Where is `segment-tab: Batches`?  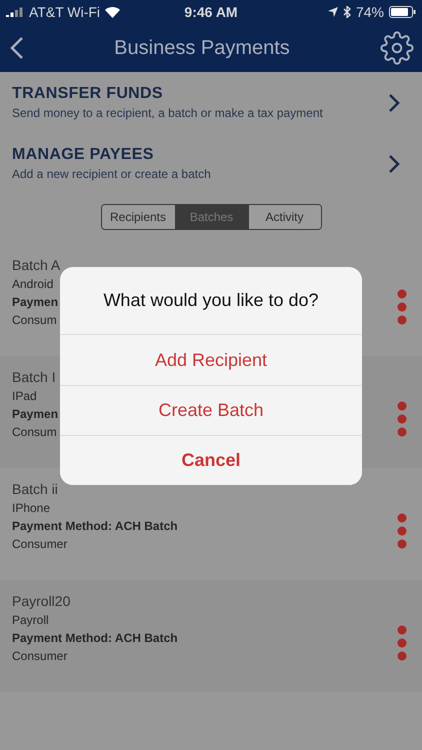 segment-tab: Batches is located at coordinates (211, 217).